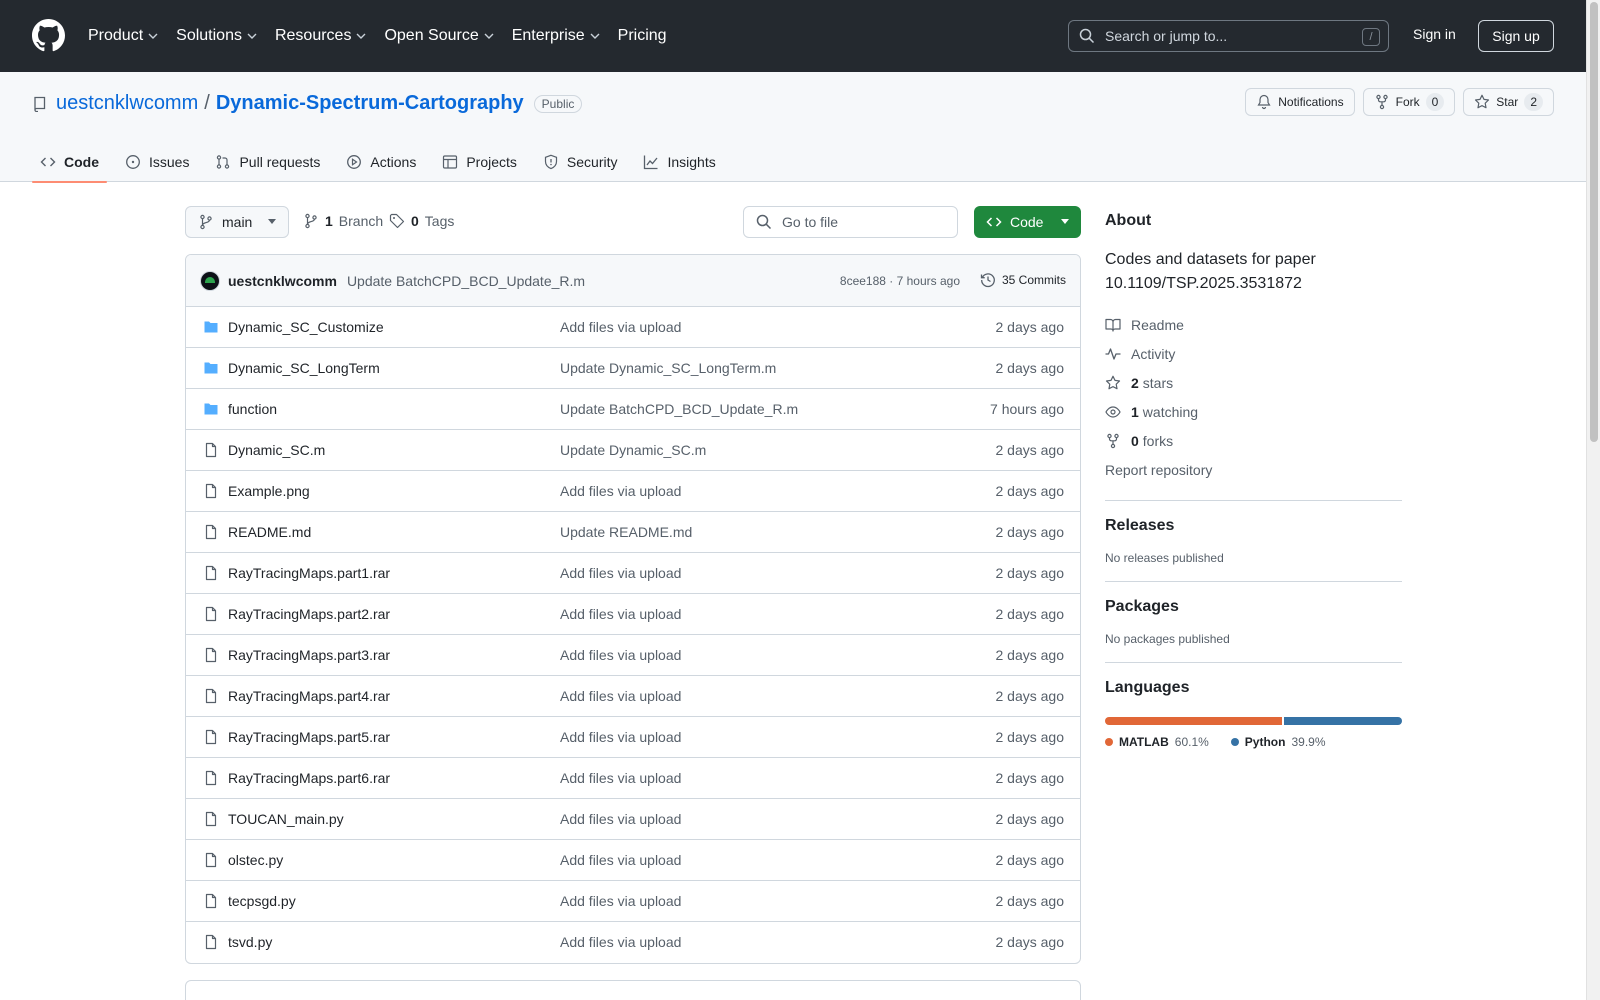  I want to click on file-row: tecpsgd.py Add files via upload 2 days ago, so click(633, 901).